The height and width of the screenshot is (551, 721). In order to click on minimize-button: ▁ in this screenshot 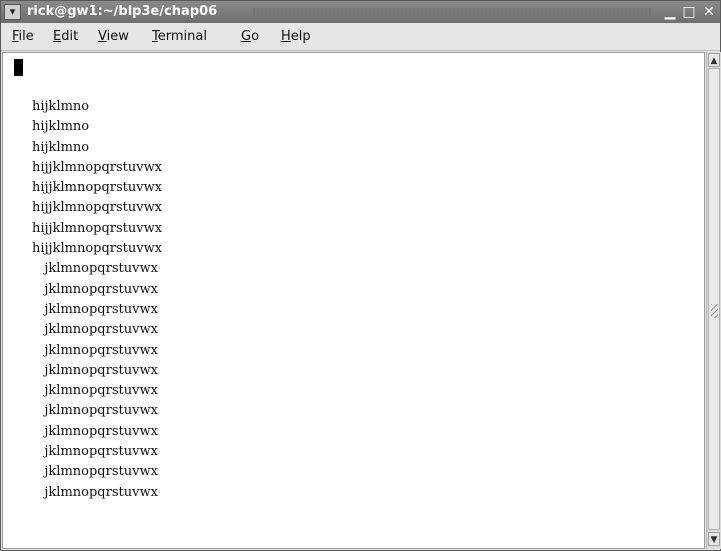, I will do `click(670, 12)`.